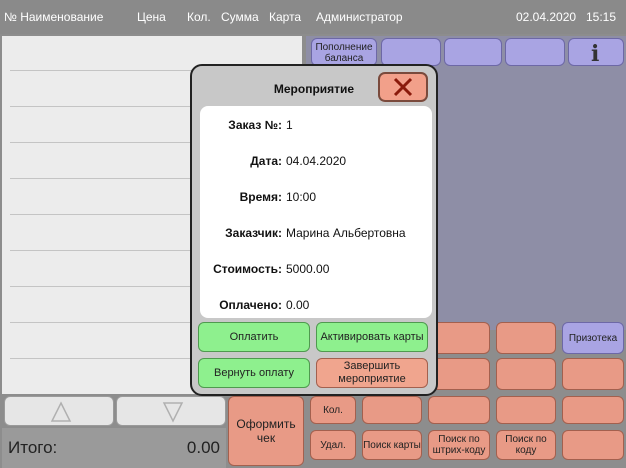  I want to click on refund-button: Вернуть оплату, so click(254, 373).